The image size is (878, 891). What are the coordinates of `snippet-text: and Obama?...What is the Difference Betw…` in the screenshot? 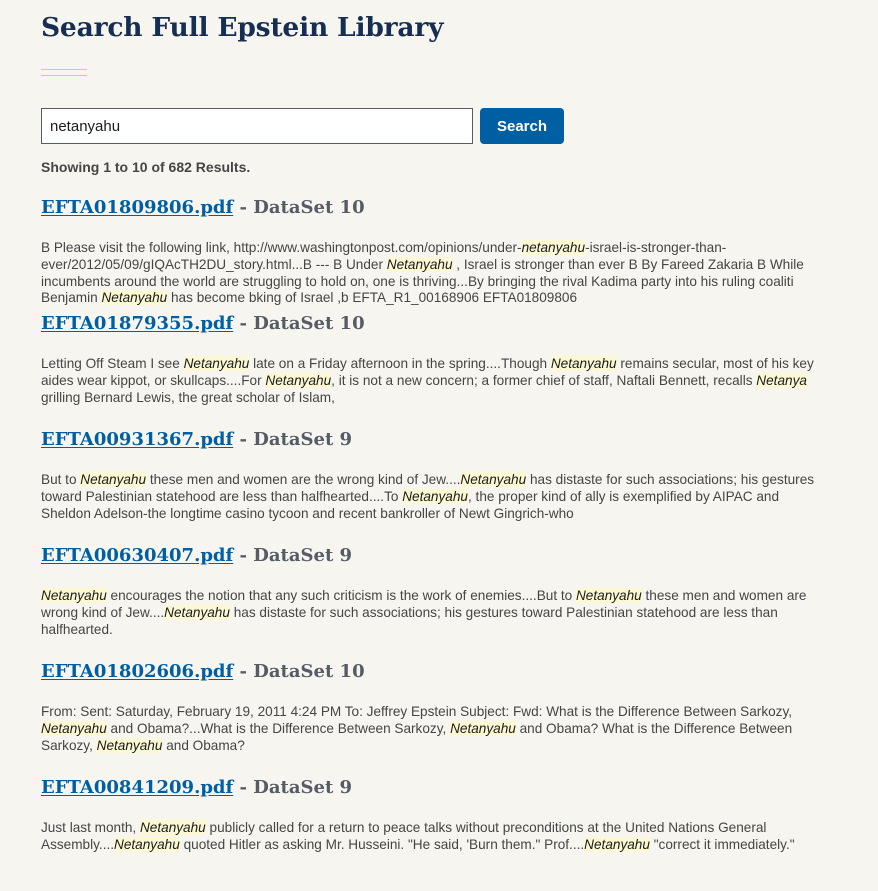 It's located at (278, 728).